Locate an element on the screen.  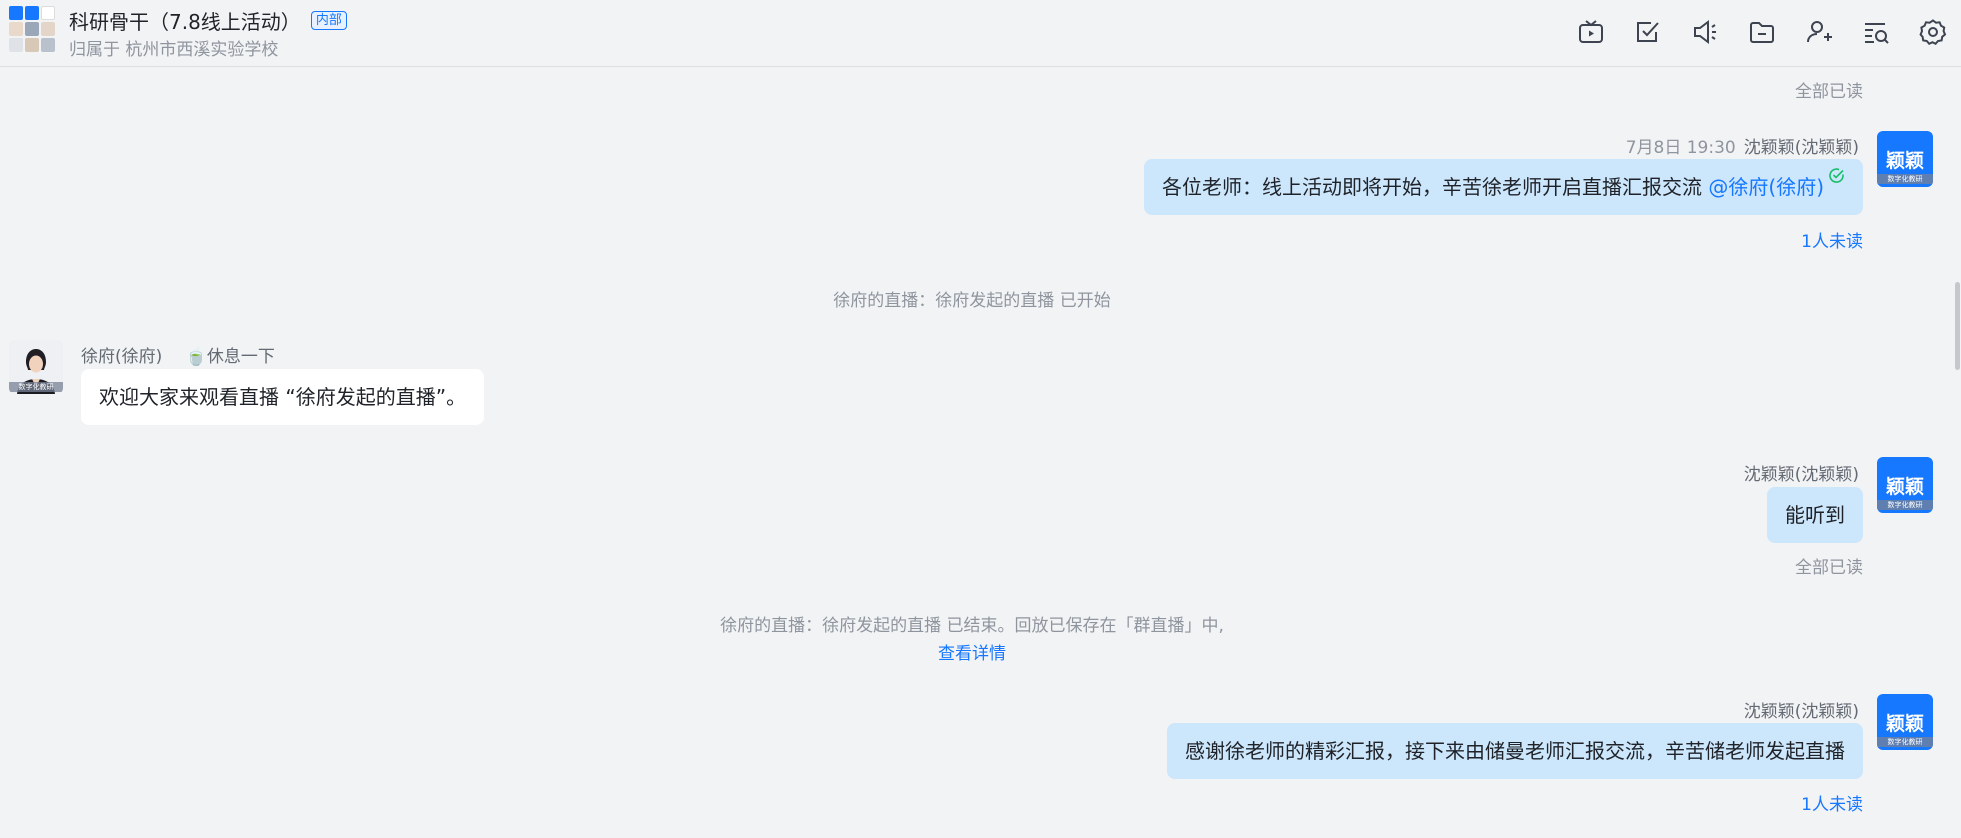
mention-link: @徐府(徐府) is located at coordinates (1766, 187).